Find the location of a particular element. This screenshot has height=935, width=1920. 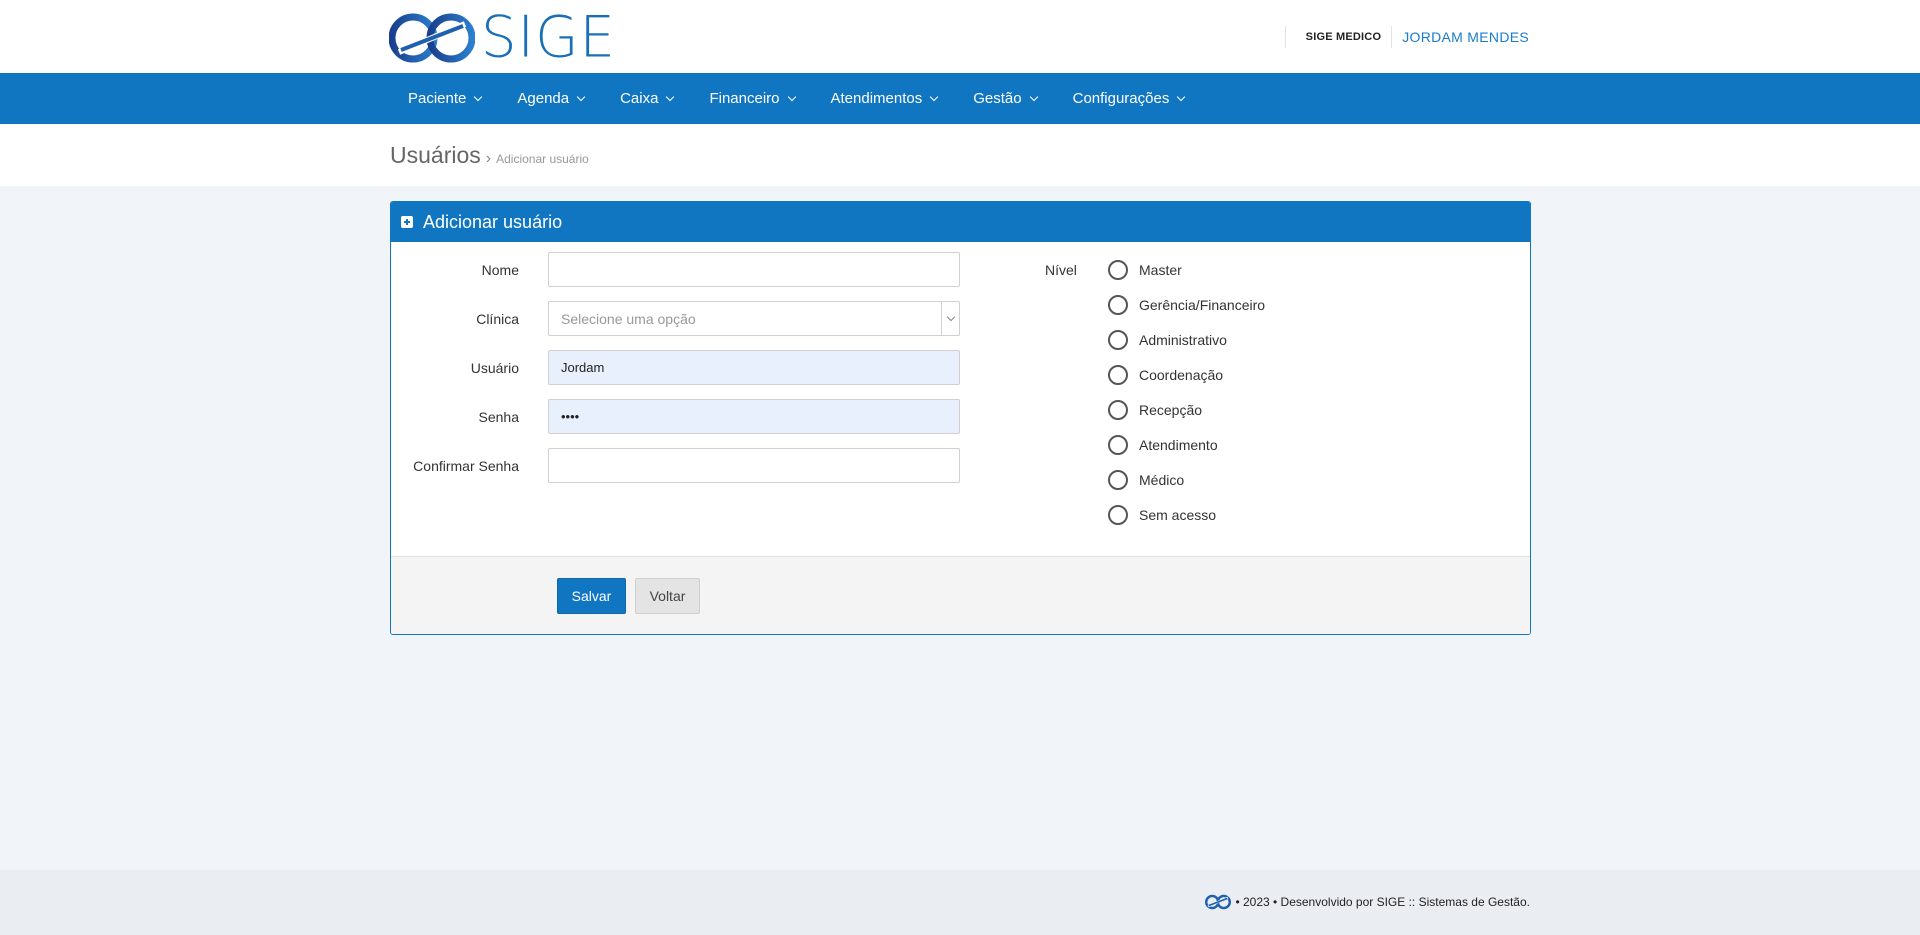

nav-item-label: Financeiro is located at coordinates (744, 98).